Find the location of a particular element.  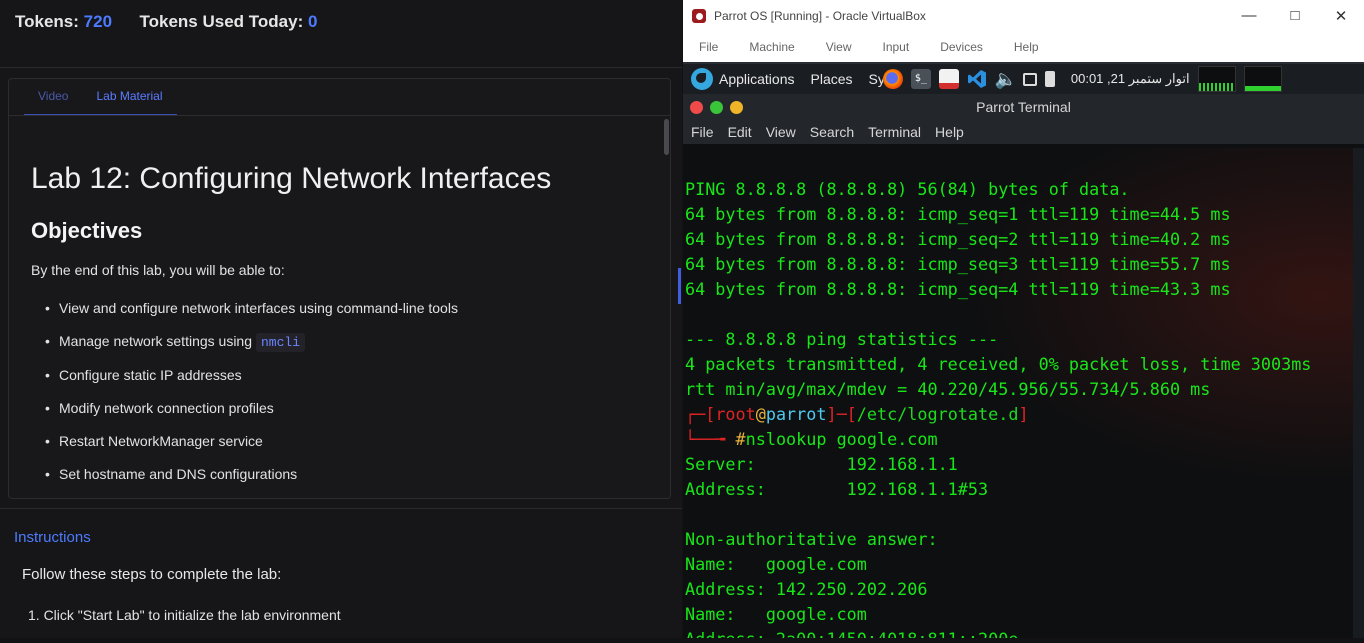

parrot-logo-icon is located at coordinates (702, 79).